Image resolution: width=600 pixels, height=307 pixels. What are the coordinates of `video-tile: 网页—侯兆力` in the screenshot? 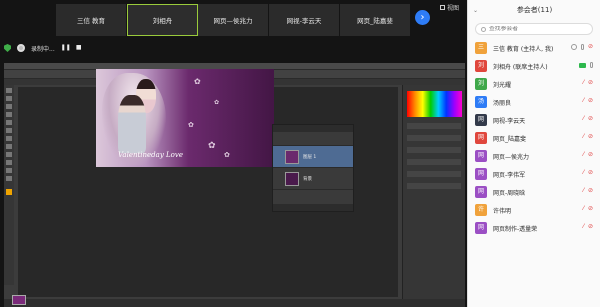 It's located at (233, 20).